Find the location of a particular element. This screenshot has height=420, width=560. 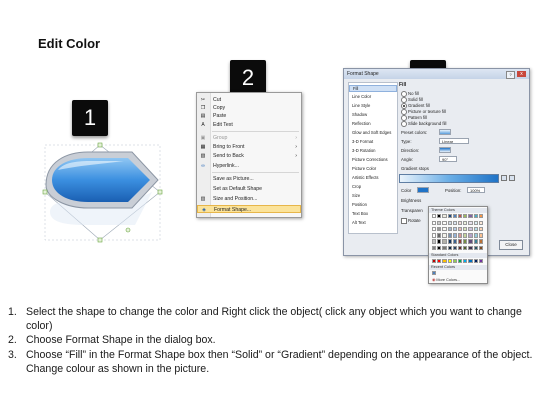

nav-item-fill: Fill is located at coordinates (373, 88).